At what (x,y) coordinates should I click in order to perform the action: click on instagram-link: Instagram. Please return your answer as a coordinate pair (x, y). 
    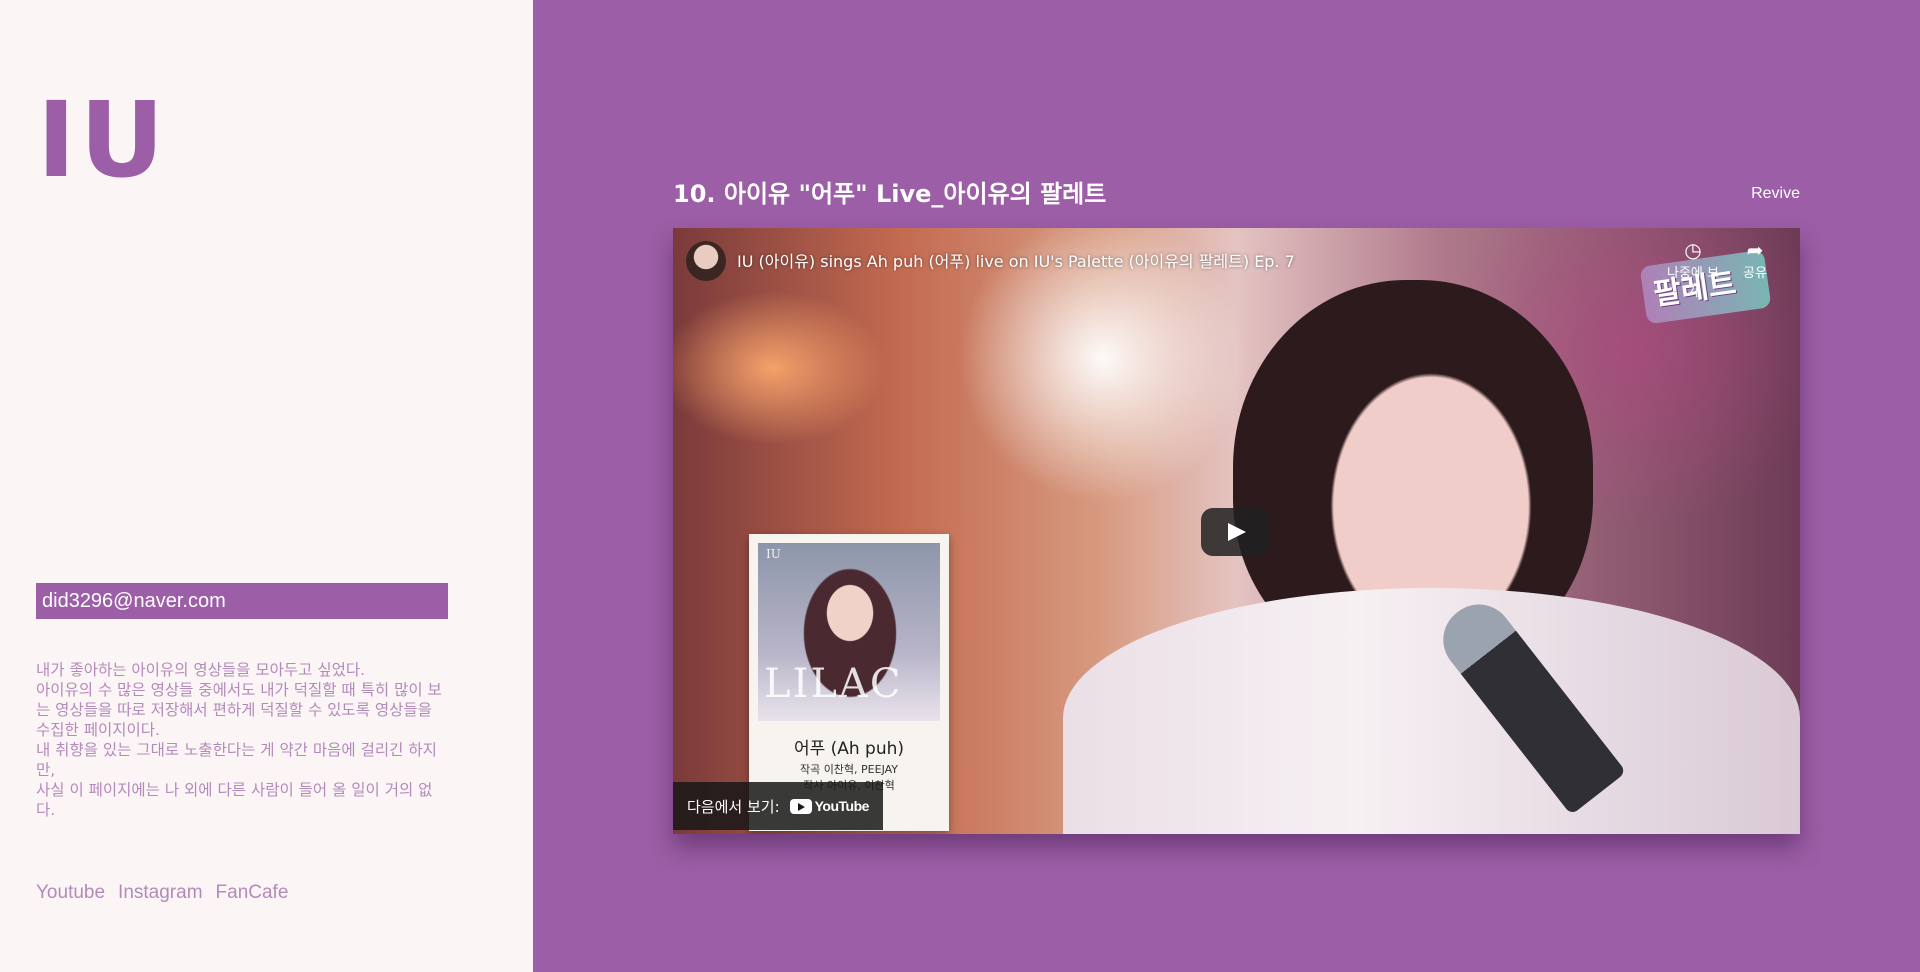
    Looking at the image, I should click on (160, 893).